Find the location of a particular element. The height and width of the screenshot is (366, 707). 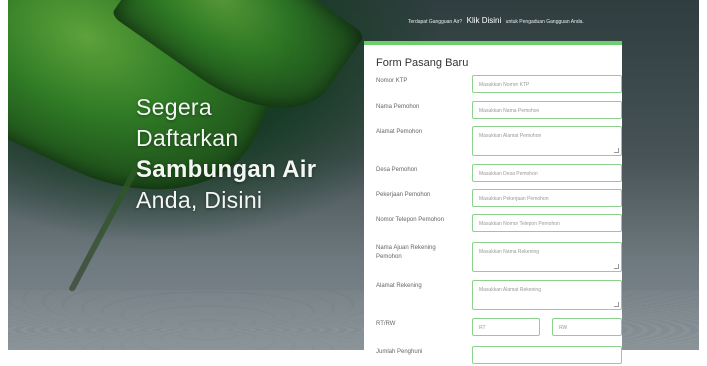

rw-input: RW is located at coordinates (587, 327).